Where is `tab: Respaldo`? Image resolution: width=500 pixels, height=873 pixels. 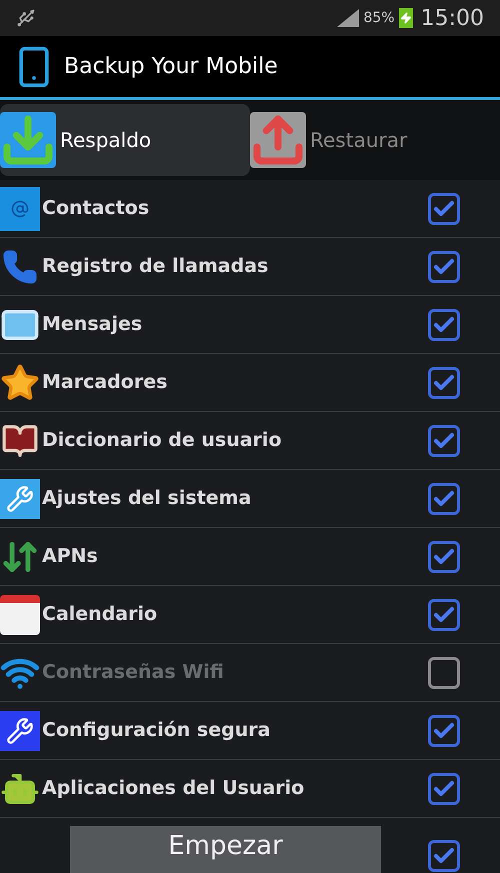 tab: Respaldo is located at coordinates (125, 140).